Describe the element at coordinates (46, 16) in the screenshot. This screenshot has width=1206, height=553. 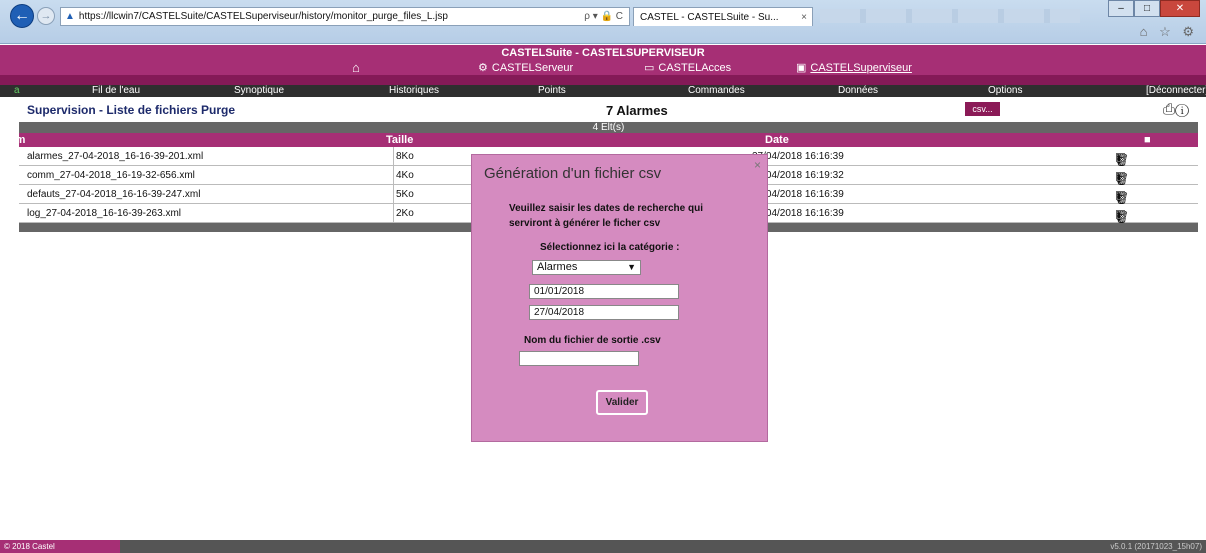
I see `forward-button: →` at that location.